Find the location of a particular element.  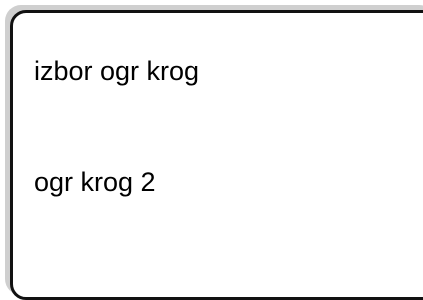

menu-item-ogr-krog-2: ogr krog 2 is located at coordinates (95, 182).